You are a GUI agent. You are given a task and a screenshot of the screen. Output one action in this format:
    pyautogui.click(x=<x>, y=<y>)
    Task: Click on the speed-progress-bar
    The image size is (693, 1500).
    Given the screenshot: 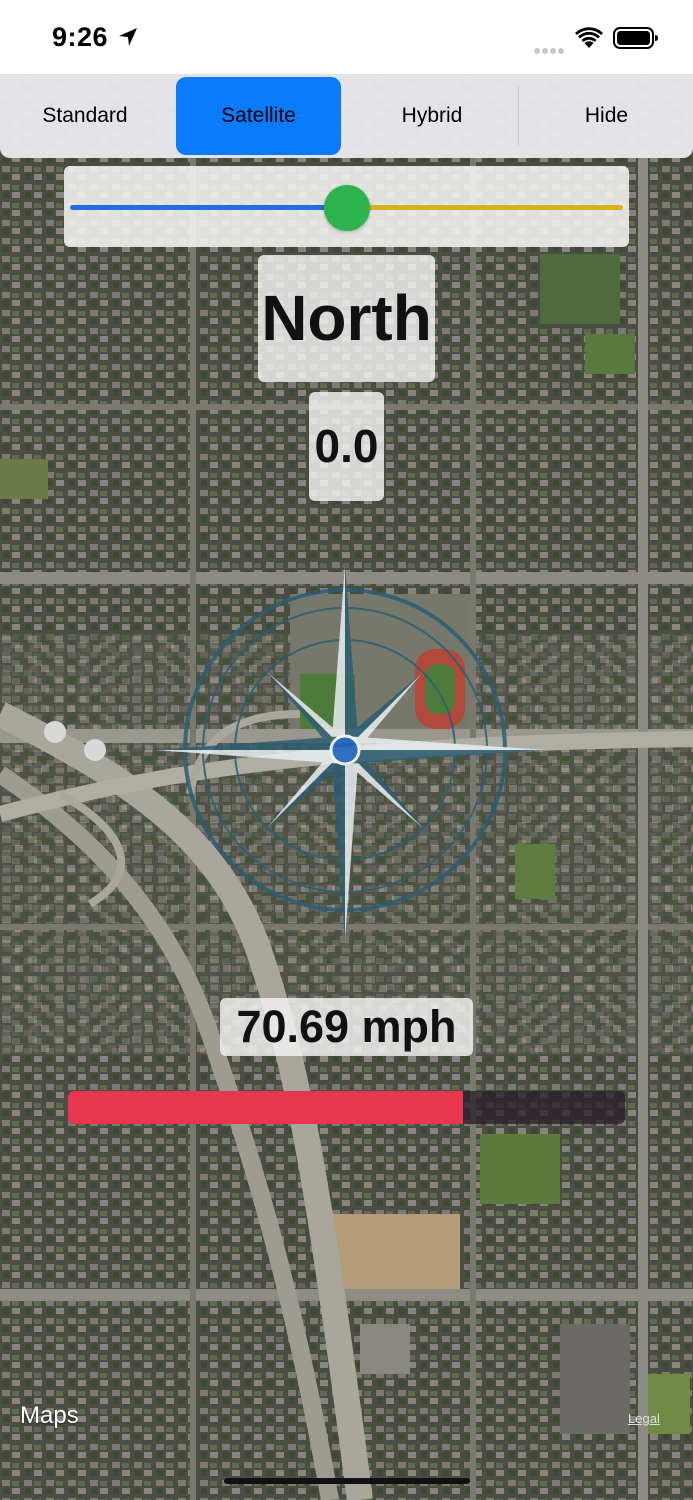 What is the action you would take?
    pyautogui.click(x=346, y=1107)
    